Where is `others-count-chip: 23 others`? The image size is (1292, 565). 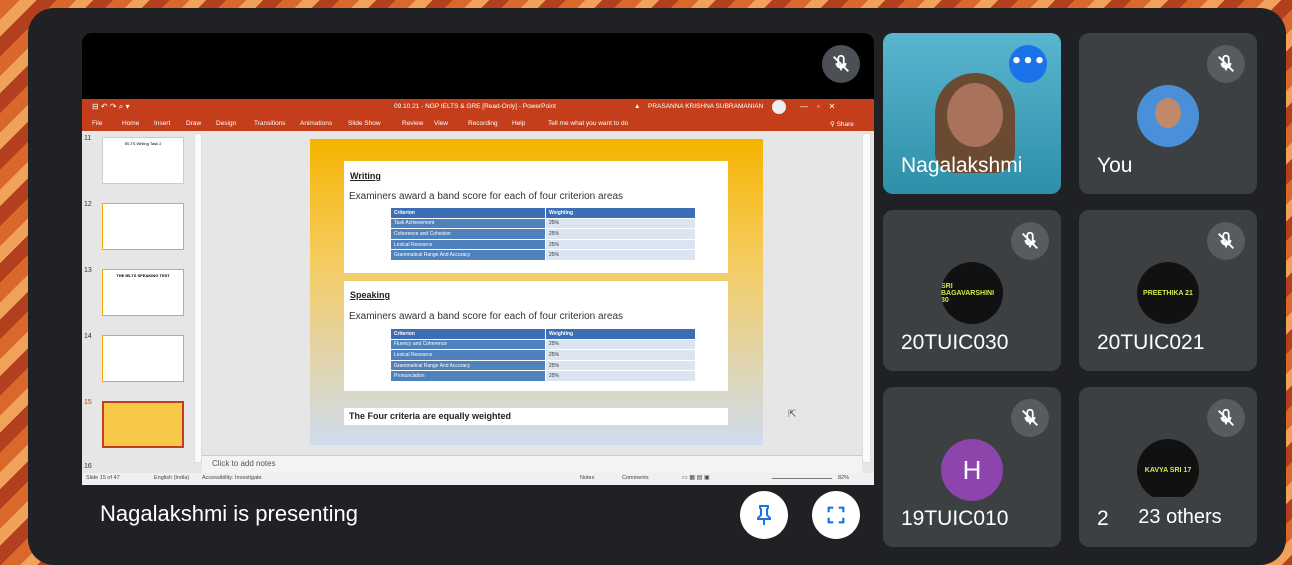 others-count-chip: 23 others is located at coordinates (1180, 517).